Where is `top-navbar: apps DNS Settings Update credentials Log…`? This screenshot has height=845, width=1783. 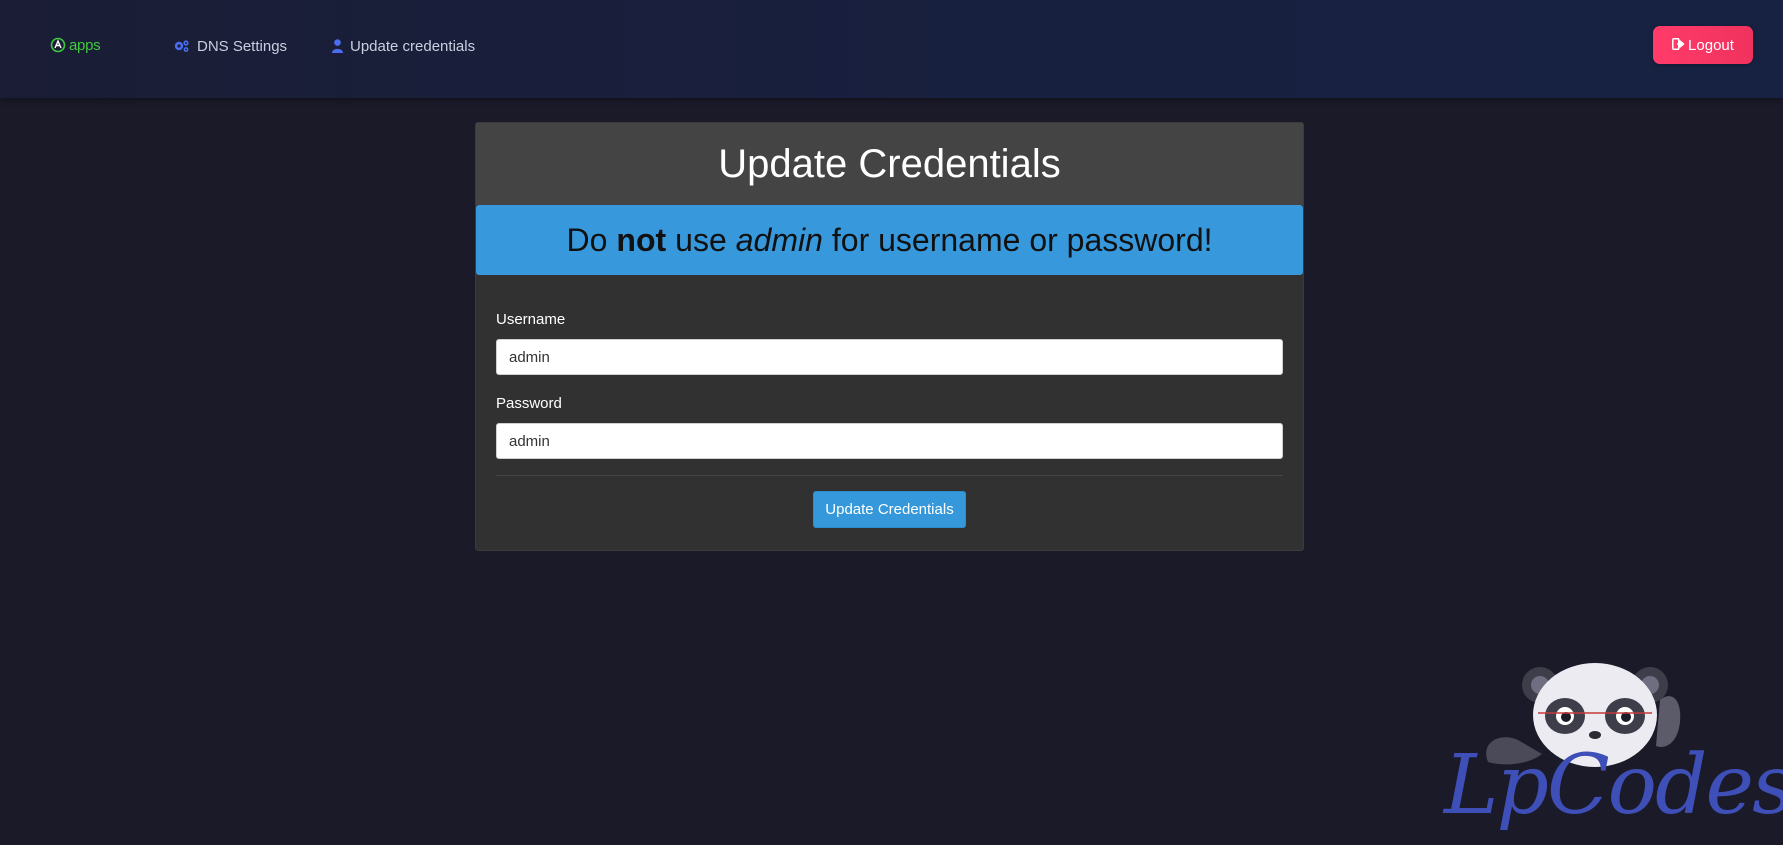
top-navbar: apps DNS Settings Update credentials Log… is located at coordinates (891, 49).